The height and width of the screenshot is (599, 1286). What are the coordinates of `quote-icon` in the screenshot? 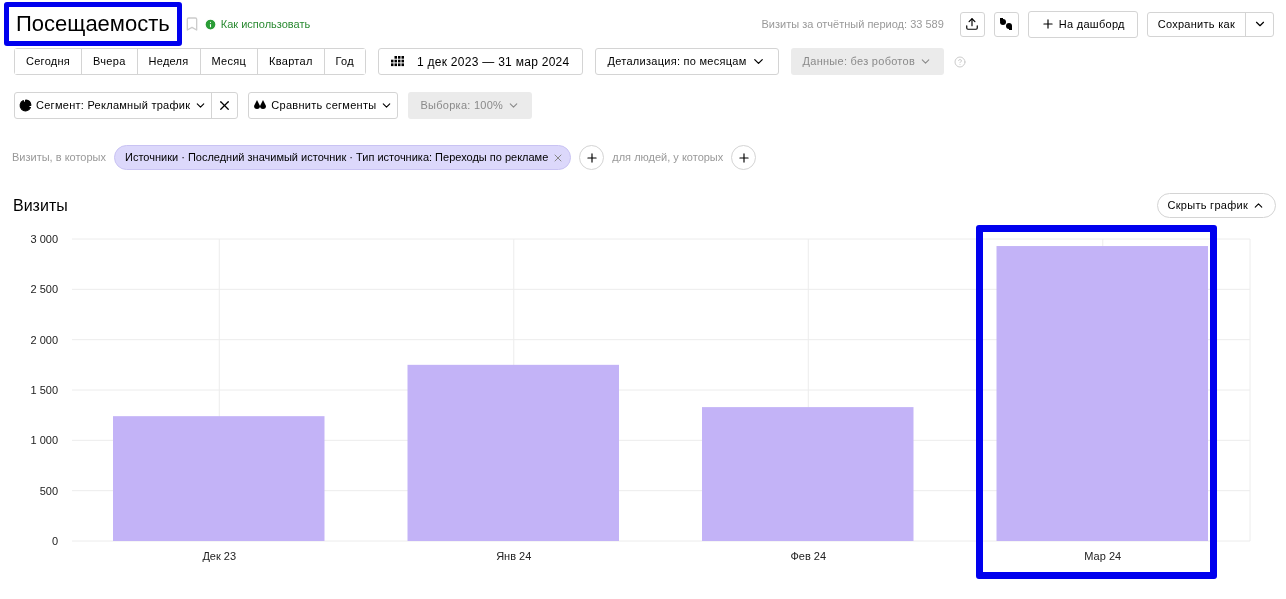 It's located at (1006, 24).